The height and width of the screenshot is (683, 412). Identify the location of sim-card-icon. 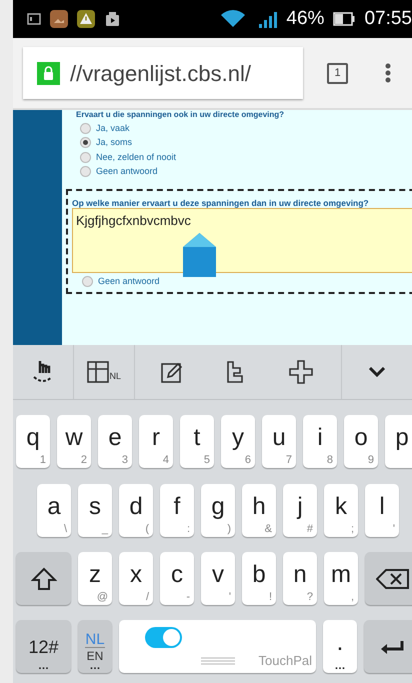
(34, 19).